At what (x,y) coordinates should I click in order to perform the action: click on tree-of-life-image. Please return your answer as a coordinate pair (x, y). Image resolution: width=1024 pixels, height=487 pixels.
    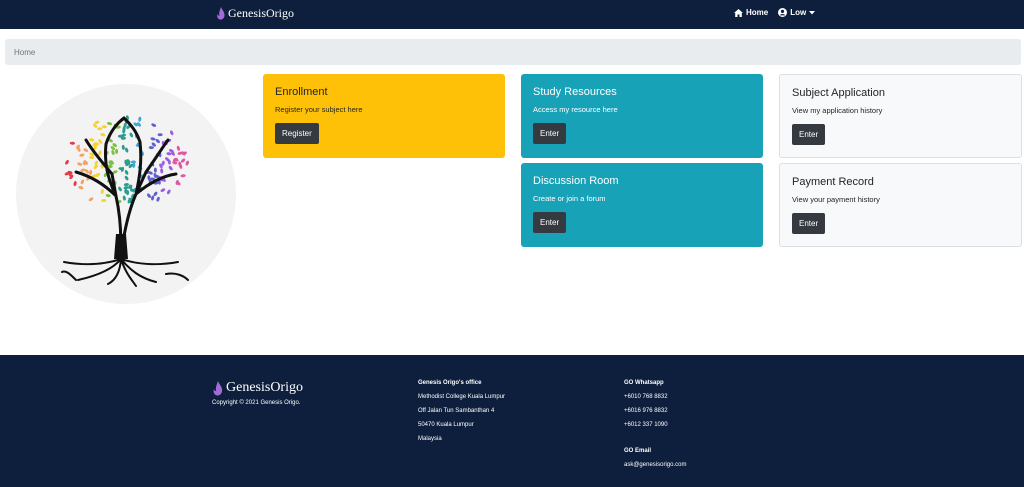
    Looking at the image, I should click on (126, 194).